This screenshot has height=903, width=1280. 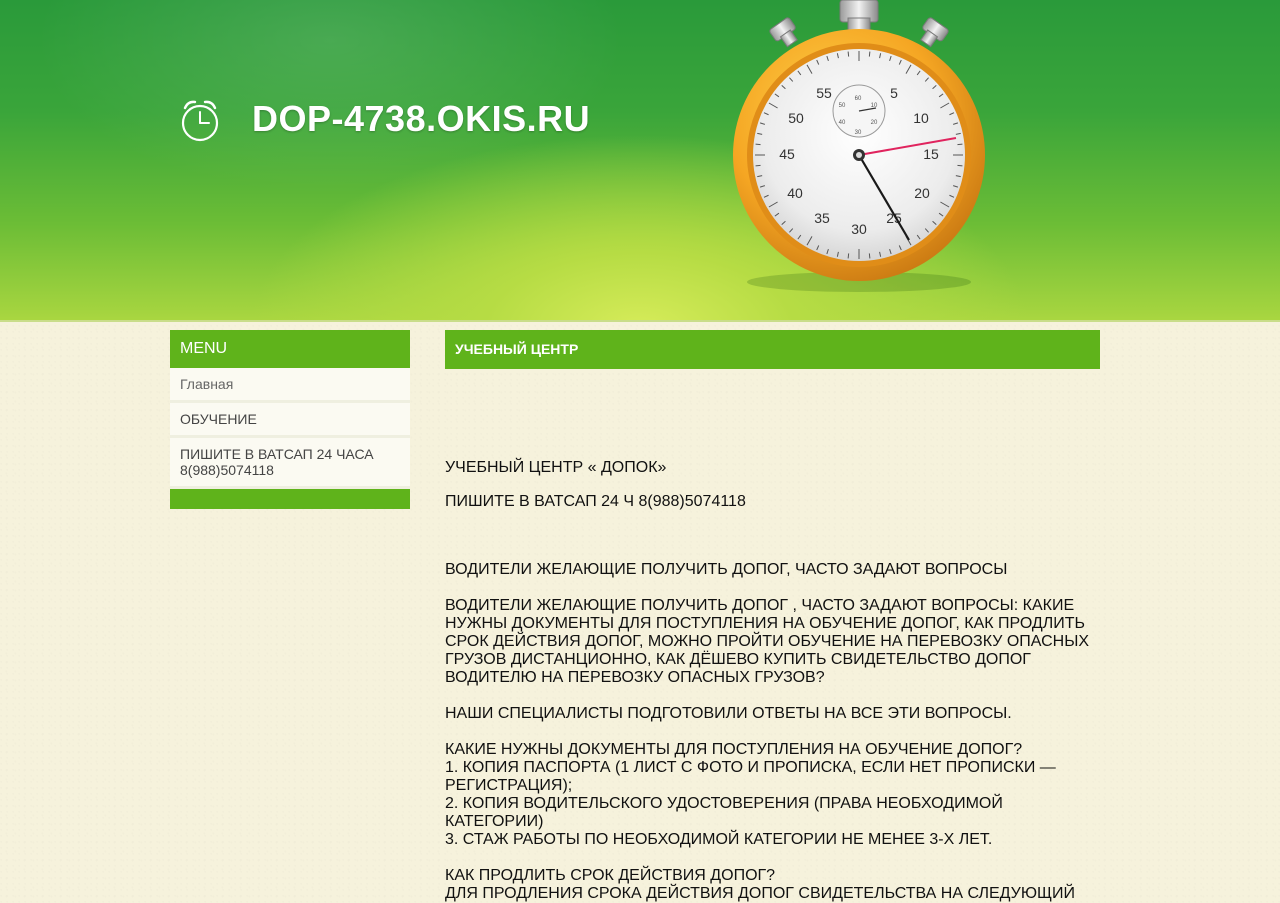 I want to click on paragraph: УЧЕБНЫЙ ЦЕНТР « ДОПОК», so click(x=556, y=467).